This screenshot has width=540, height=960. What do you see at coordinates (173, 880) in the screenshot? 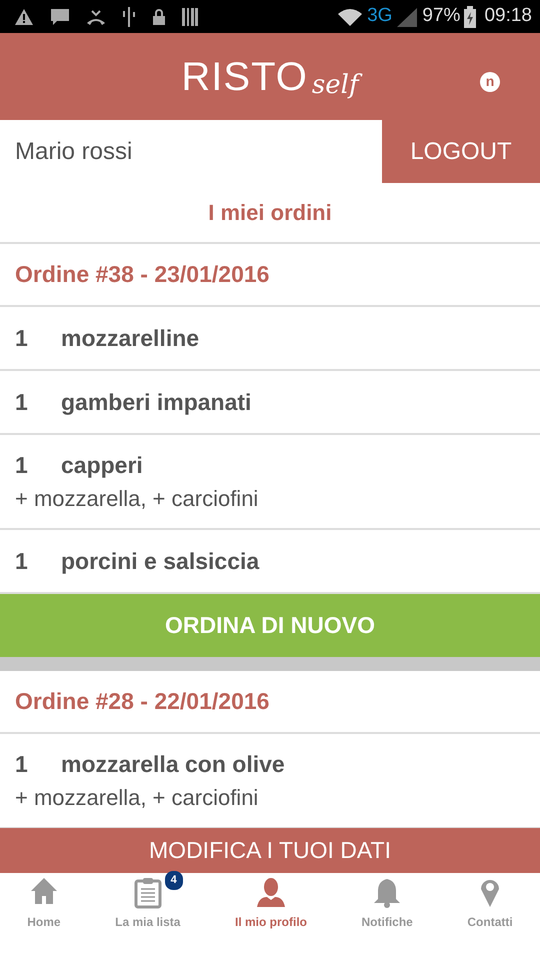
I see `count-badge: 4` at bounding box center [173, 880].